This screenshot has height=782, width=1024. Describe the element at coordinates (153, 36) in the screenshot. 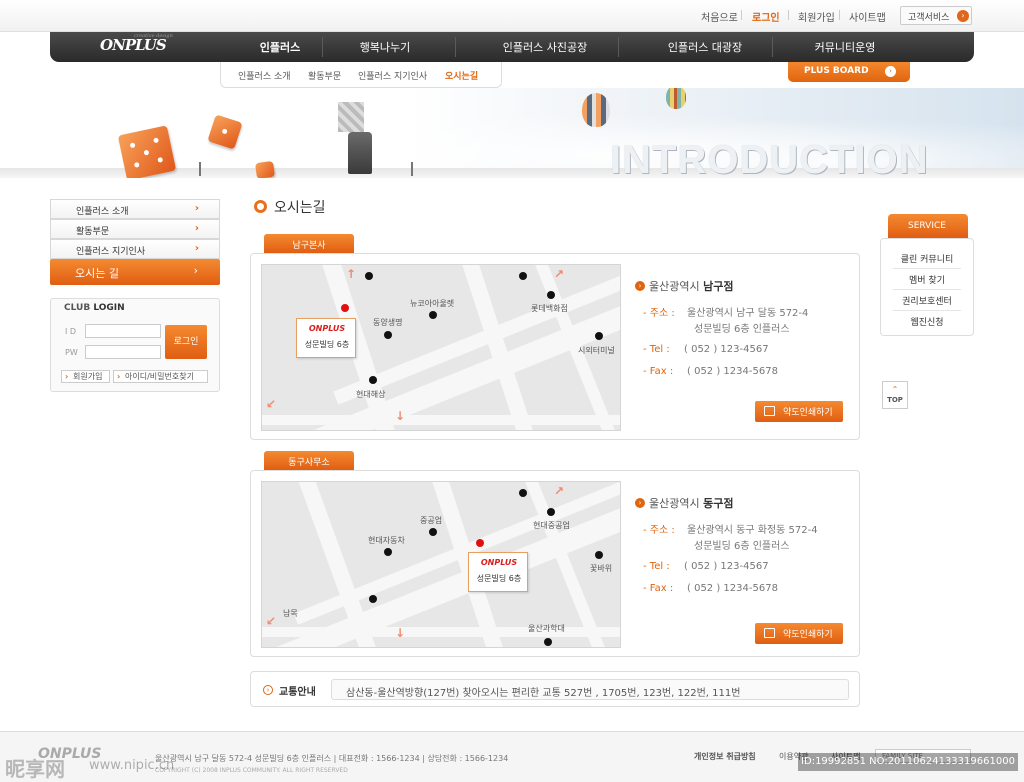

I see `logo-tagline: creative design` at that location.